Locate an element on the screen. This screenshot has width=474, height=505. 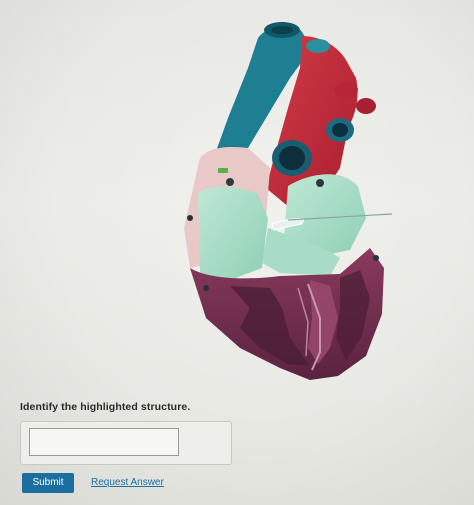
question-prompt: Identify the highlighted structure. is located at coordinates (105, 407).